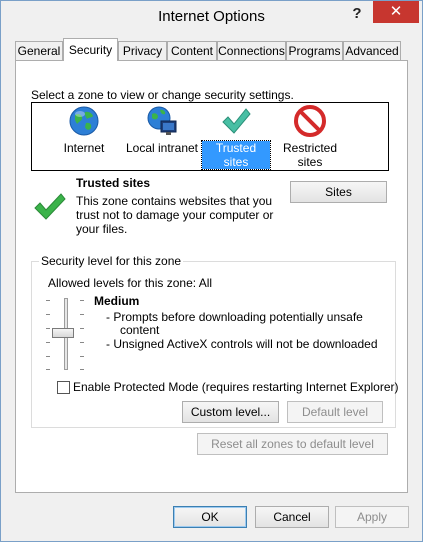 The height and width of the screenshot is (542, 423). What do you see at coordinates (211, 17) in the screenshot?
I see `title-bar: Internet Options ? ✕` at bounding box center [211, 17].